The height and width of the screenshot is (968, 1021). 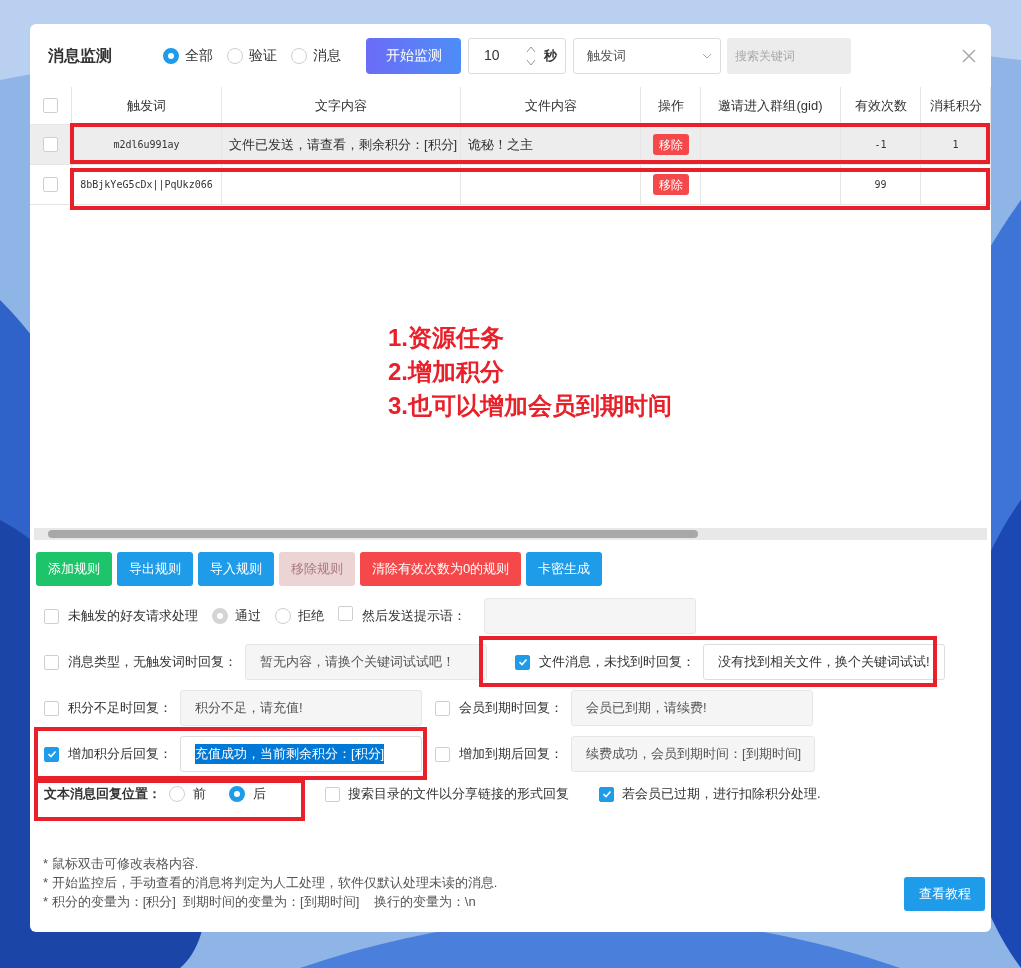 I want to click on annotation-text: 2.增加积分, so click(x=446, y=372).